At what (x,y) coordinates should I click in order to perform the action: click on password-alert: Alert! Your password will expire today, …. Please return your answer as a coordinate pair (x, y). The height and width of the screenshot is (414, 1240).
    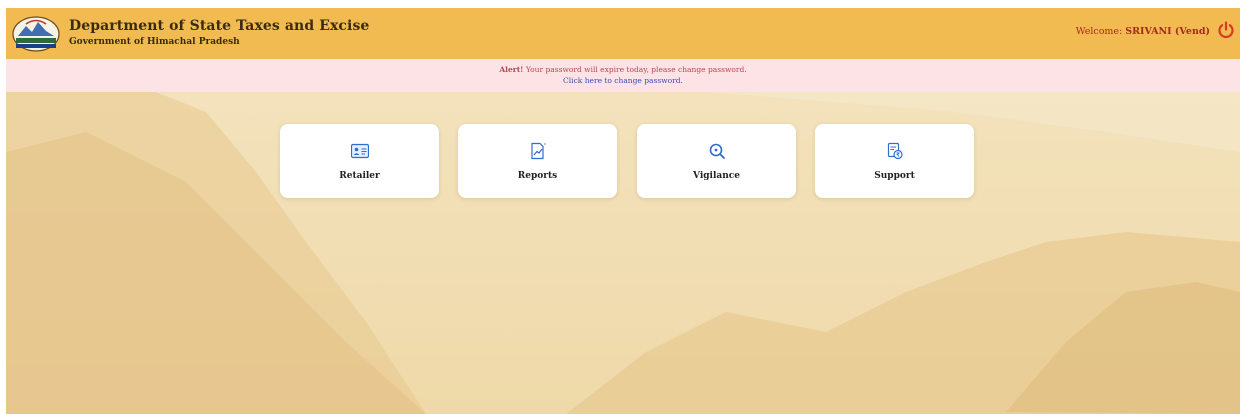
    Looking at the image, I should click on (623, 75).